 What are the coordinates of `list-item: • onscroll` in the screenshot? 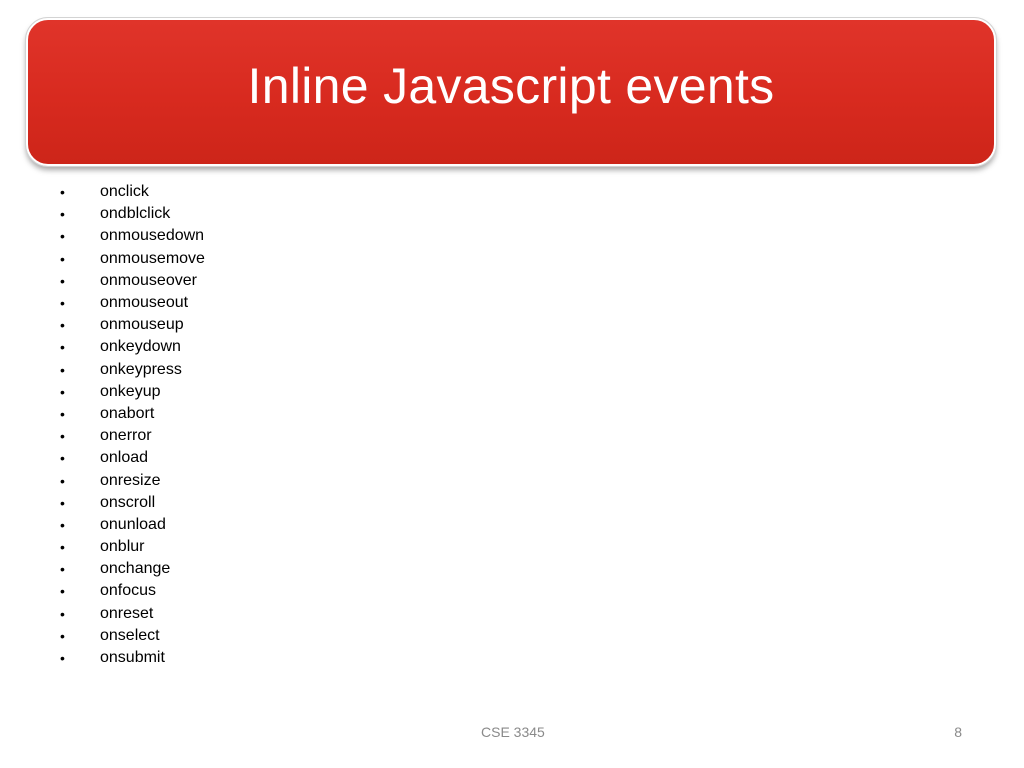 It's located at (132, 503).